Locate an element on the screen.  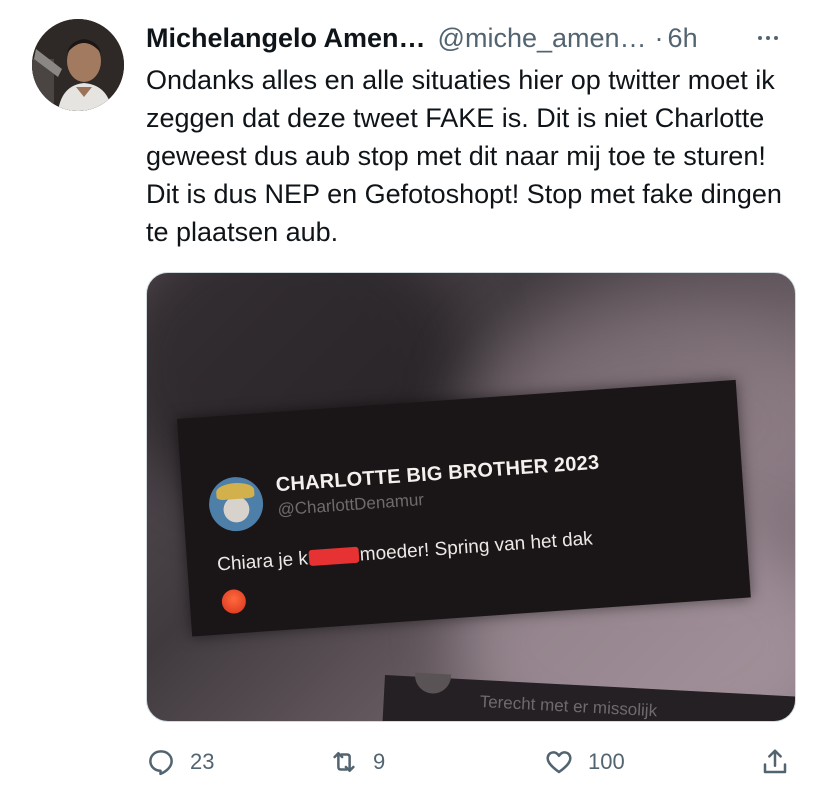
reply-count: 23 is located at coordinates (202, 761).